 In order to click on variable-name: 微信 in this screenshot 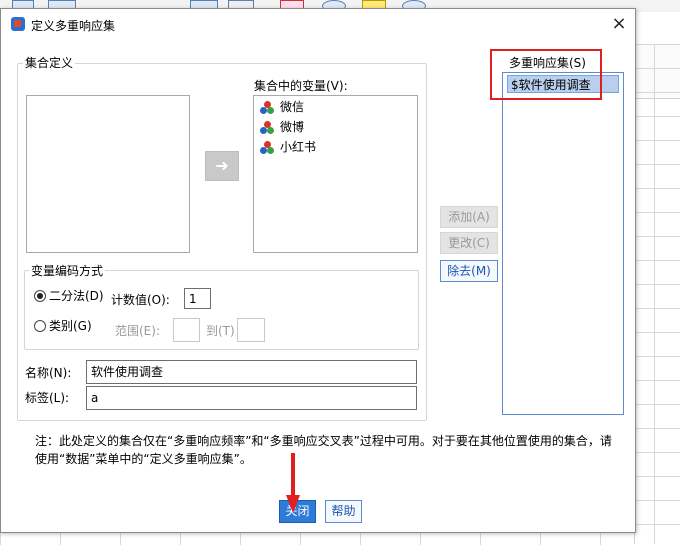, I will do `click(292, 107)`.